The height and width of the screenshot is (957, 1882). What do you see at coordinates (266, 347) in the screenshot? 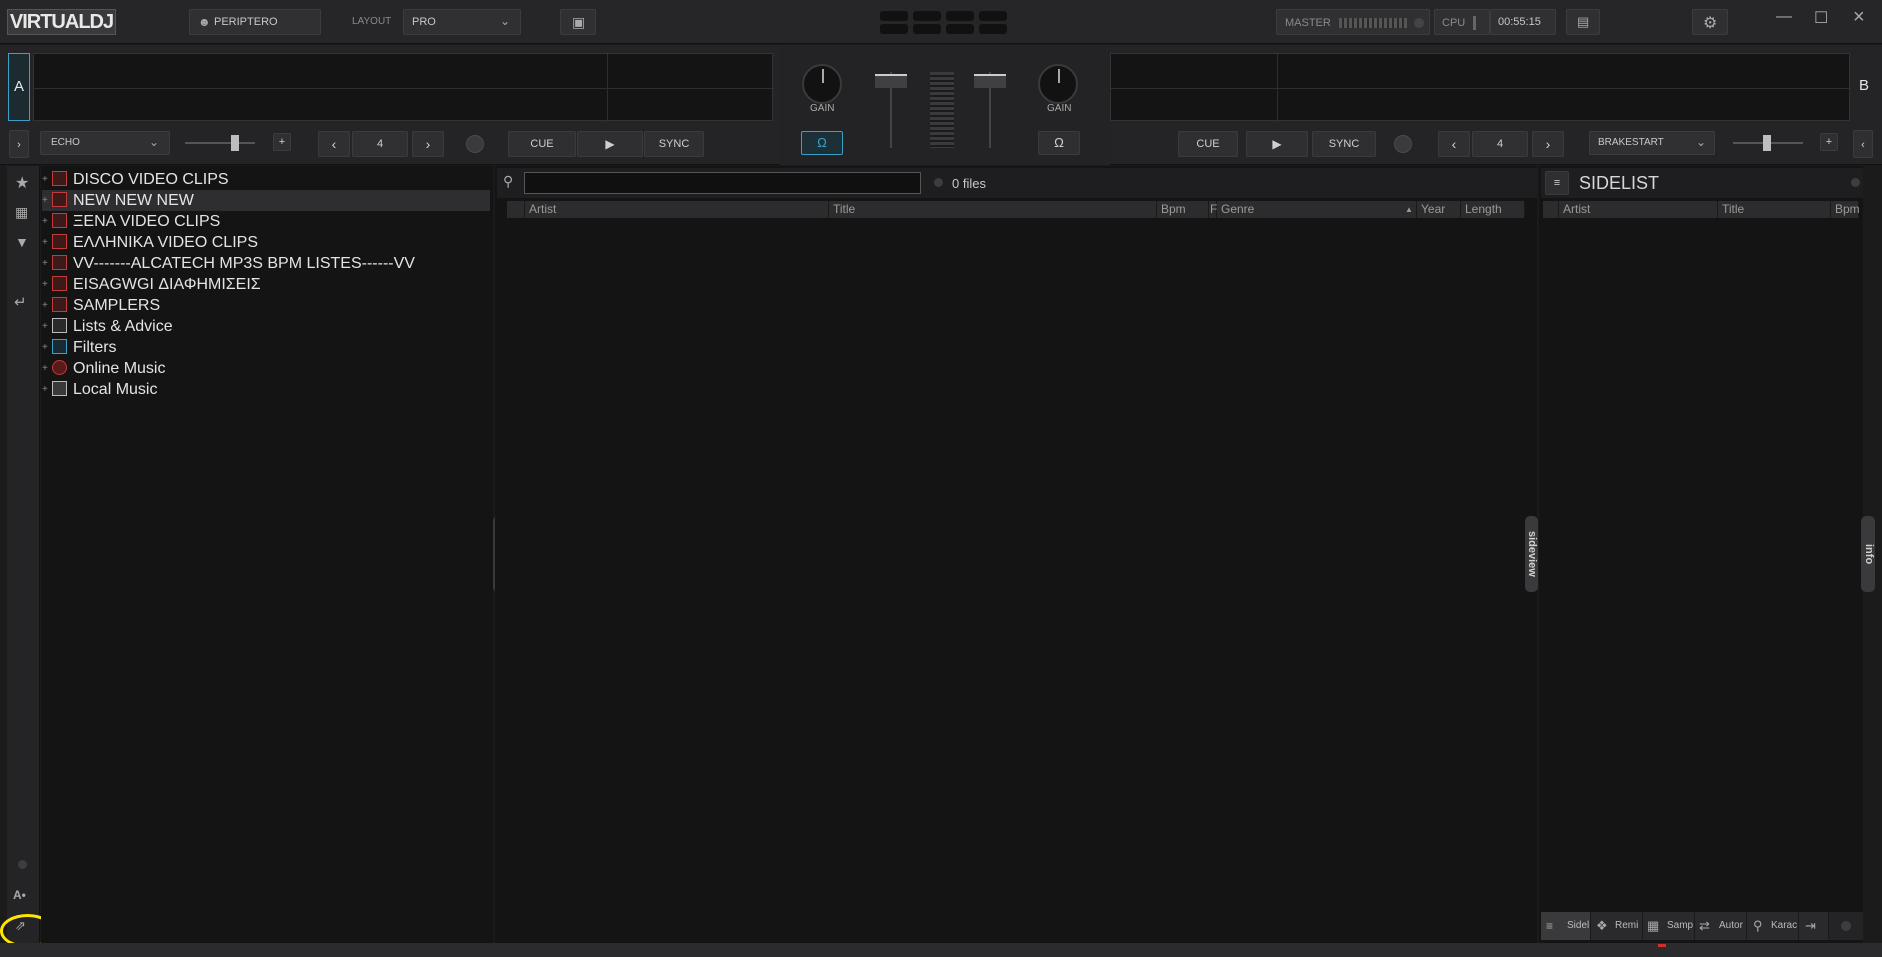
I see `folder-tree-item: + Filters` at bounding box center [266, 347].